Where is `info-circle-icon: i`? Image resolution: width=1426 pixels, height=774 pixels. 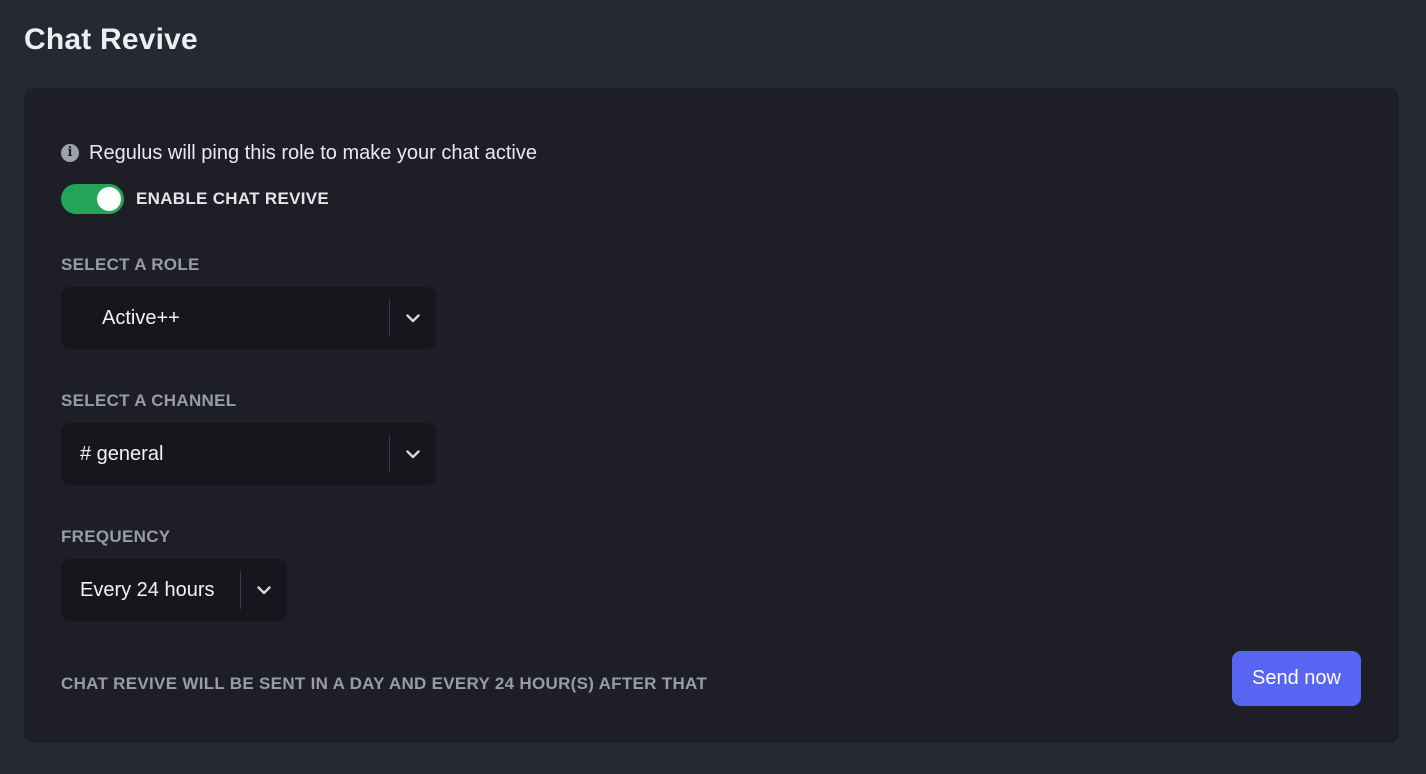 info-circle-icon: i is located at coordinates (70, 153).